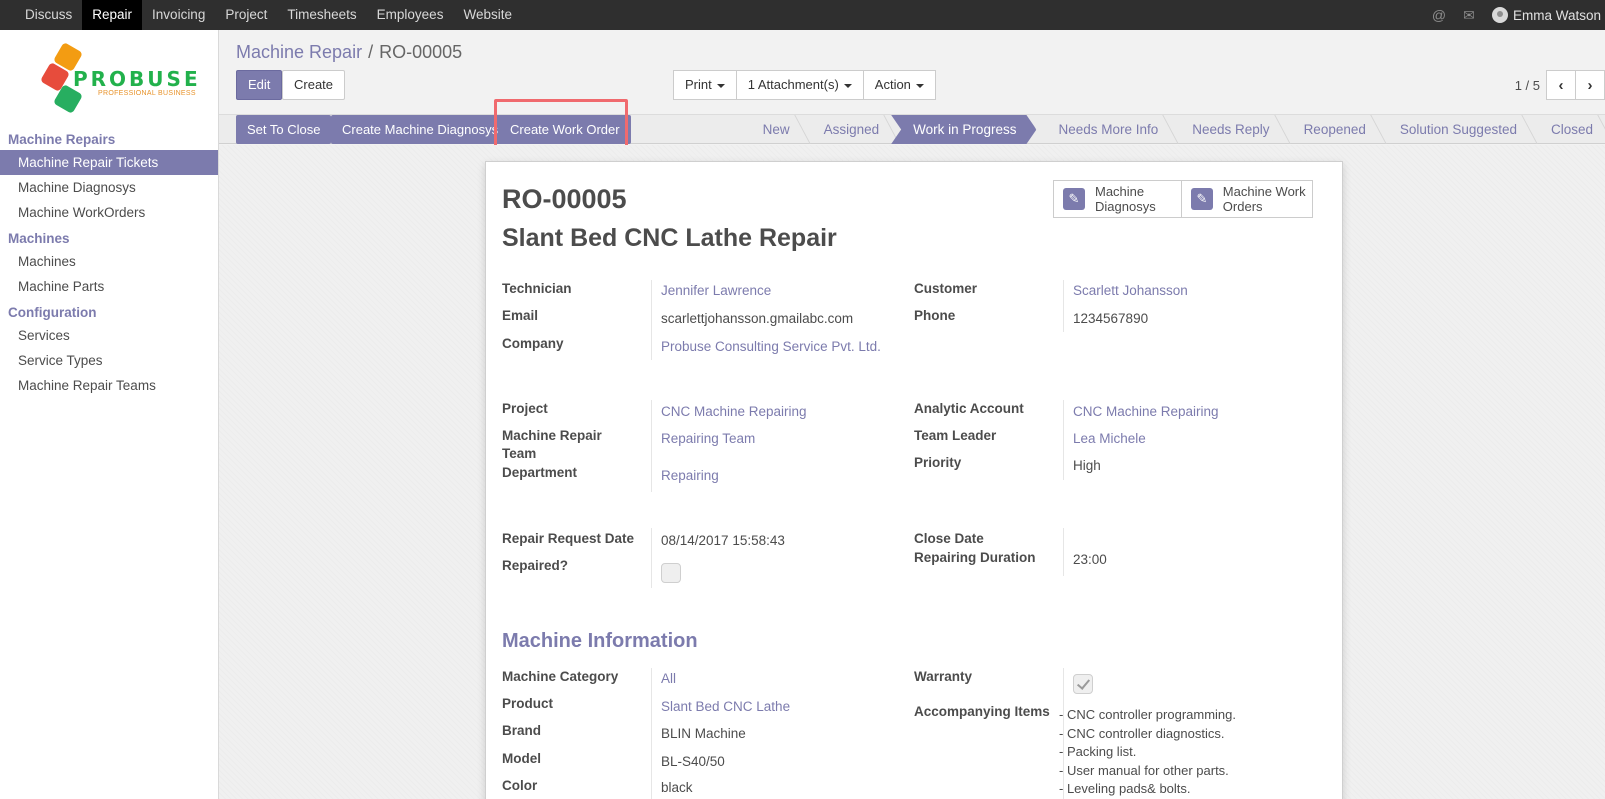 This screenshot has width=1605, height=799. What do you see at coordinates (1439, 15) in the screenshot?
I see `at-mention-icon: @` at bounding box center [1439, 15].